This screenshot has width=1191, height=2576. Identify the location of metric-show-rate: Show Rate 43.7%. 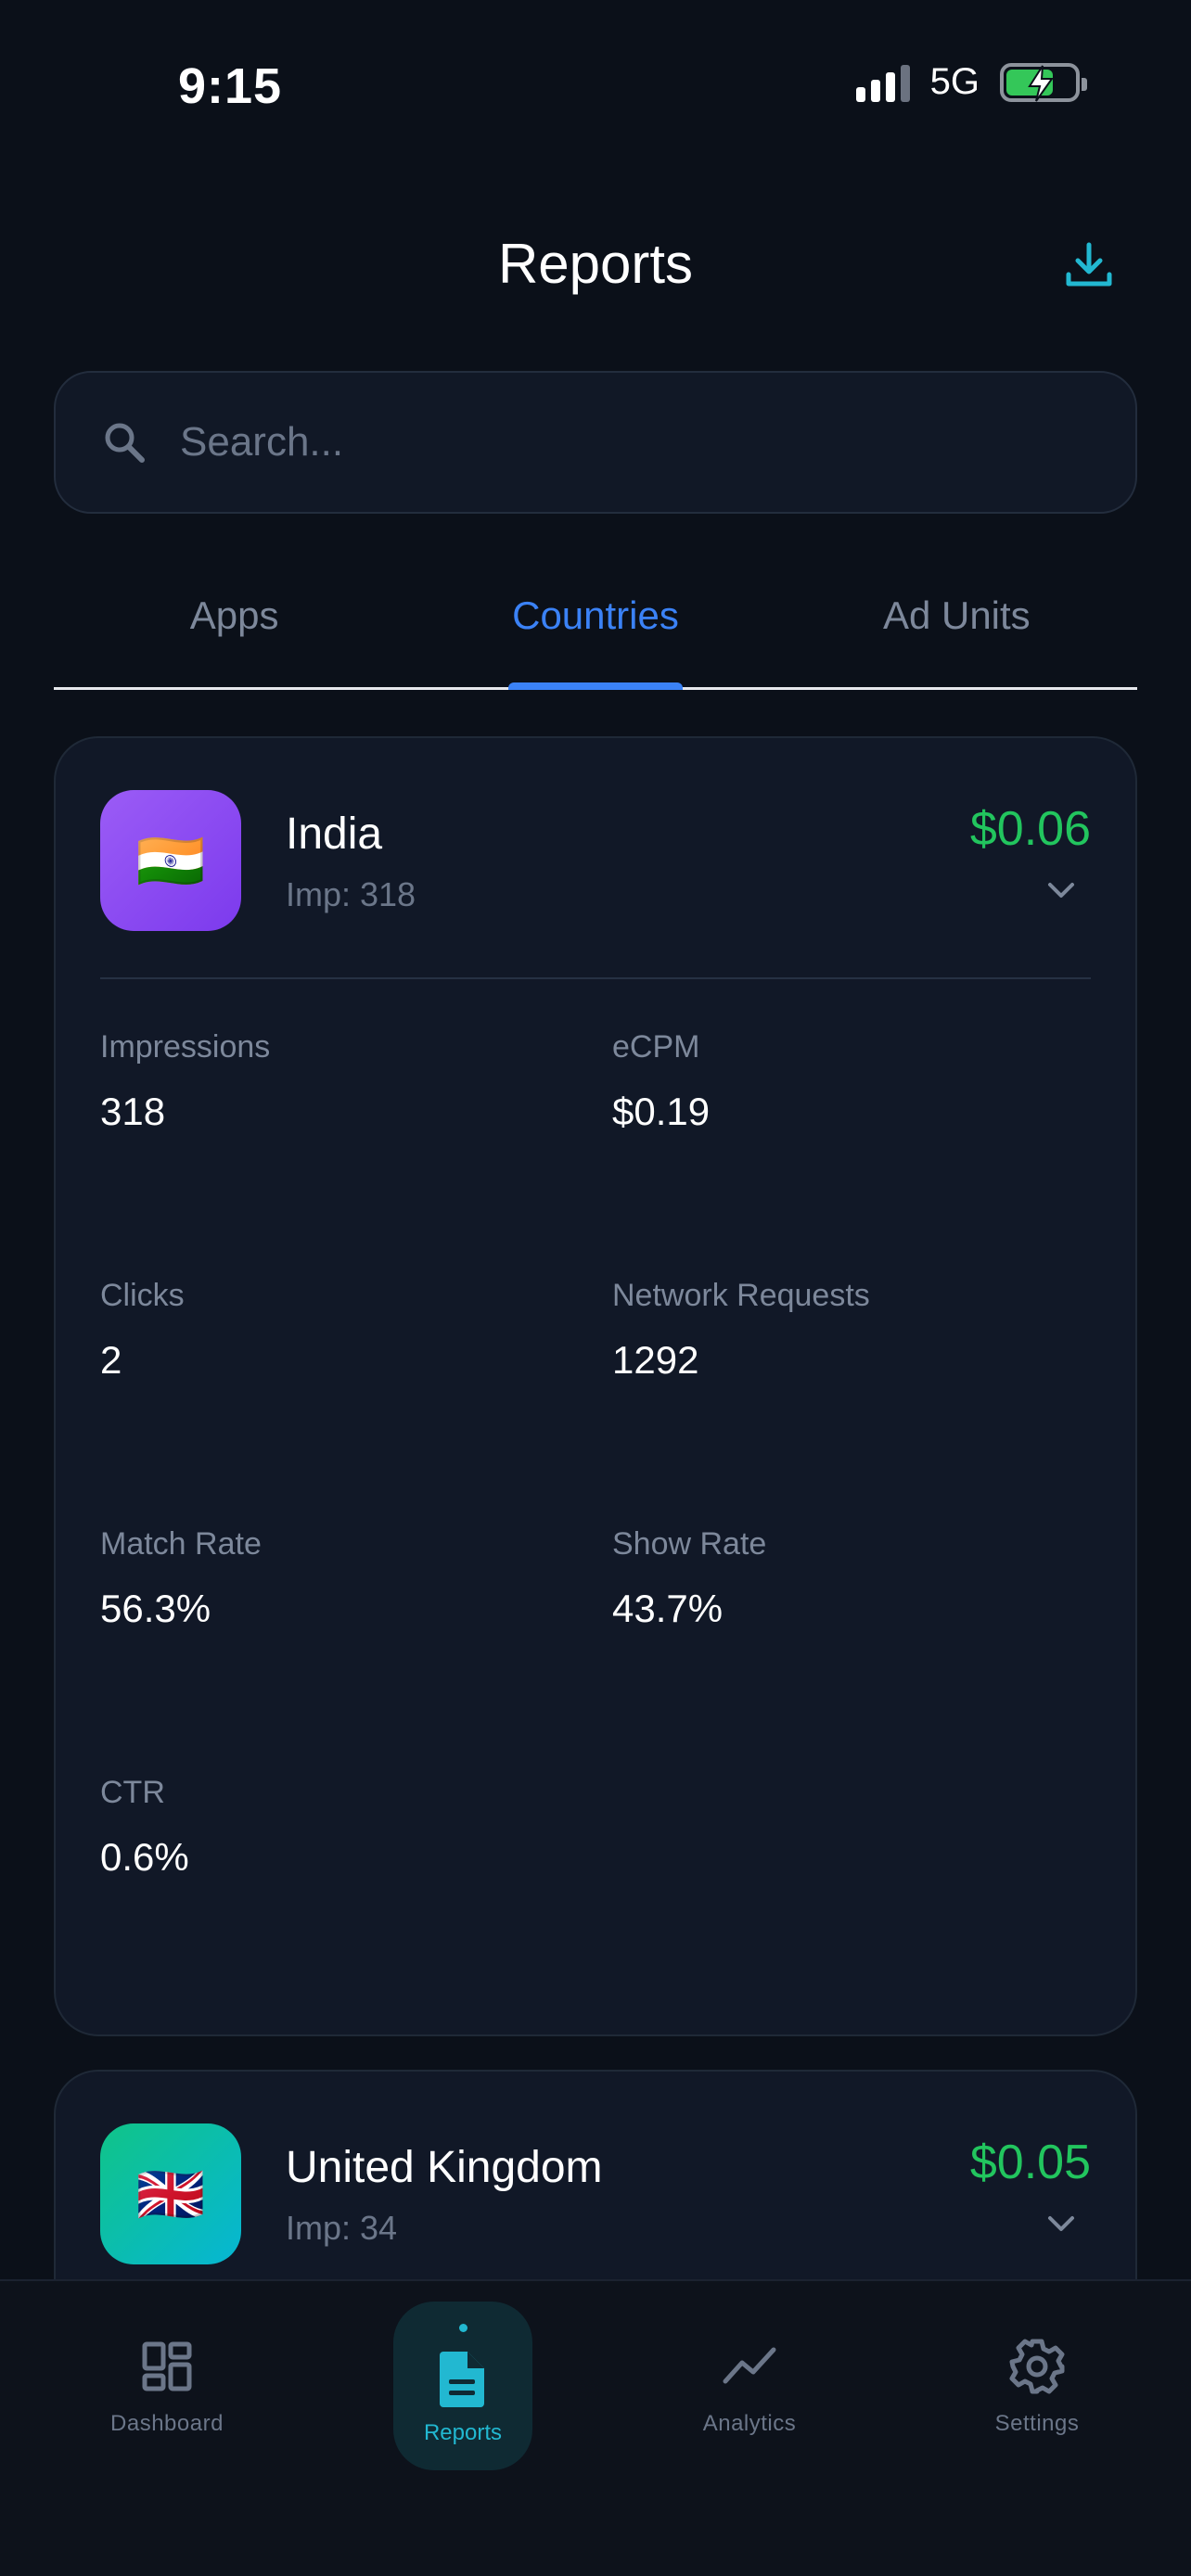
(689, 1578).